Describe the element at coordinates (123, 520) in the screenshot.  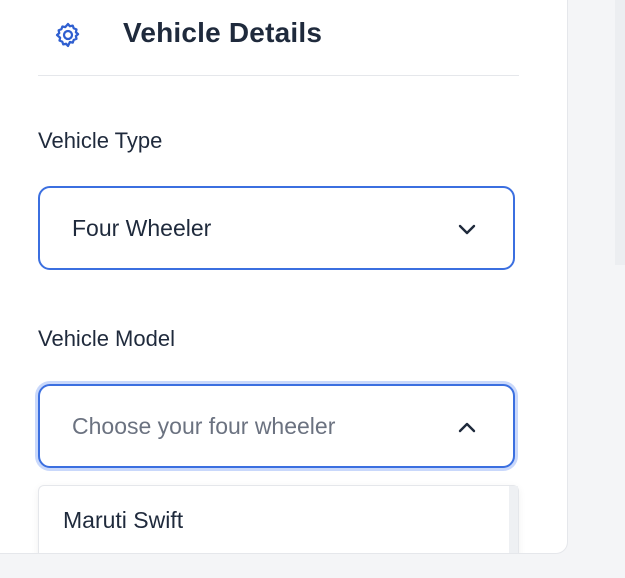
I see `dropdown-option: Maruti Swift` at that location.